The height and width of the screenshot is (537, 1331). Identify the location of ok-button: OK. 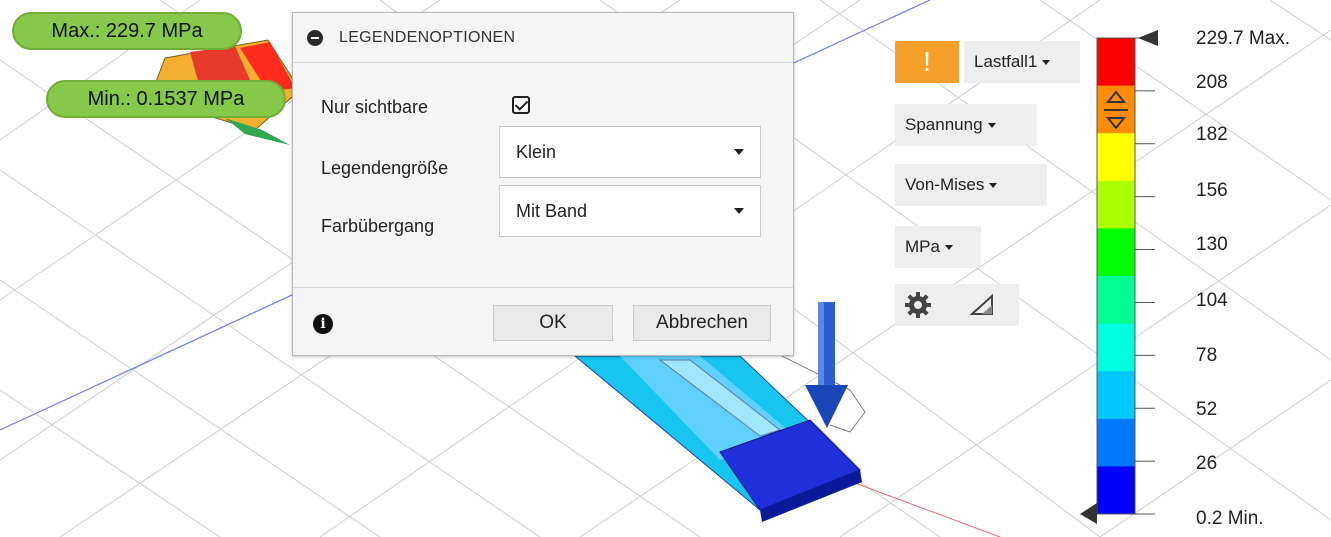
(553, 323).